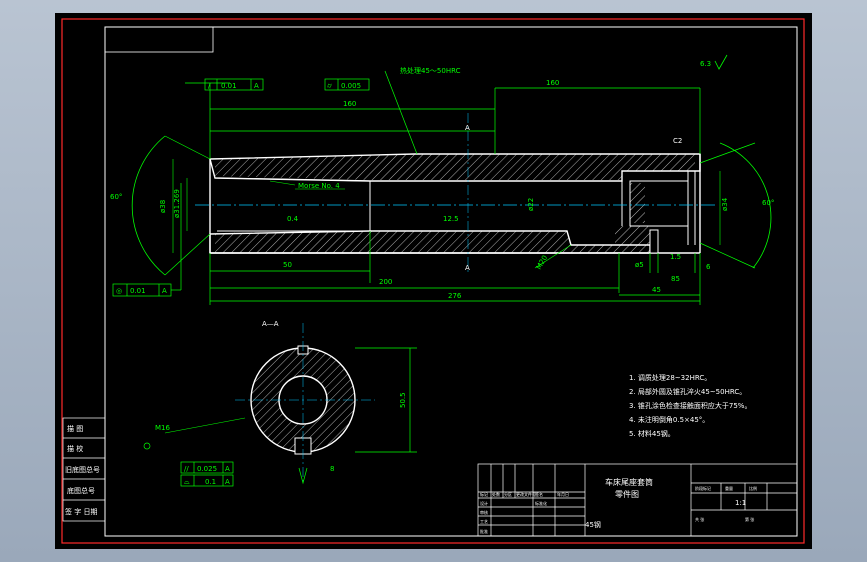 This screenshot has height=562, width=867. I want to click on svg-text: 审核, so click(484, 512).